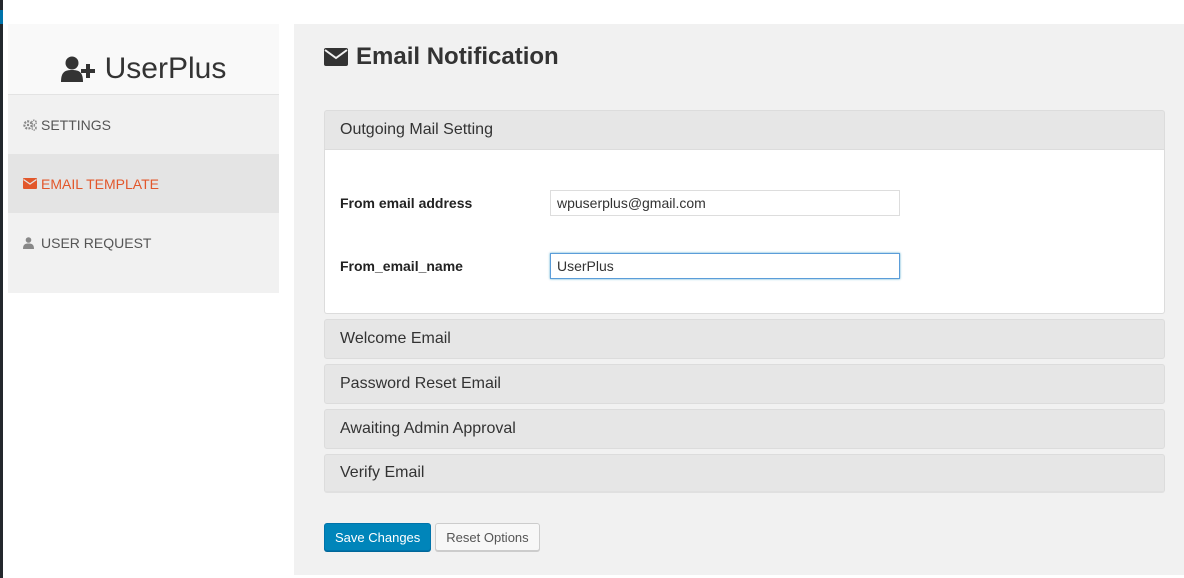  Describe the element at coordinates (406, 203) in the screenshot. I see `from-email-address-label: From email address` at that location.